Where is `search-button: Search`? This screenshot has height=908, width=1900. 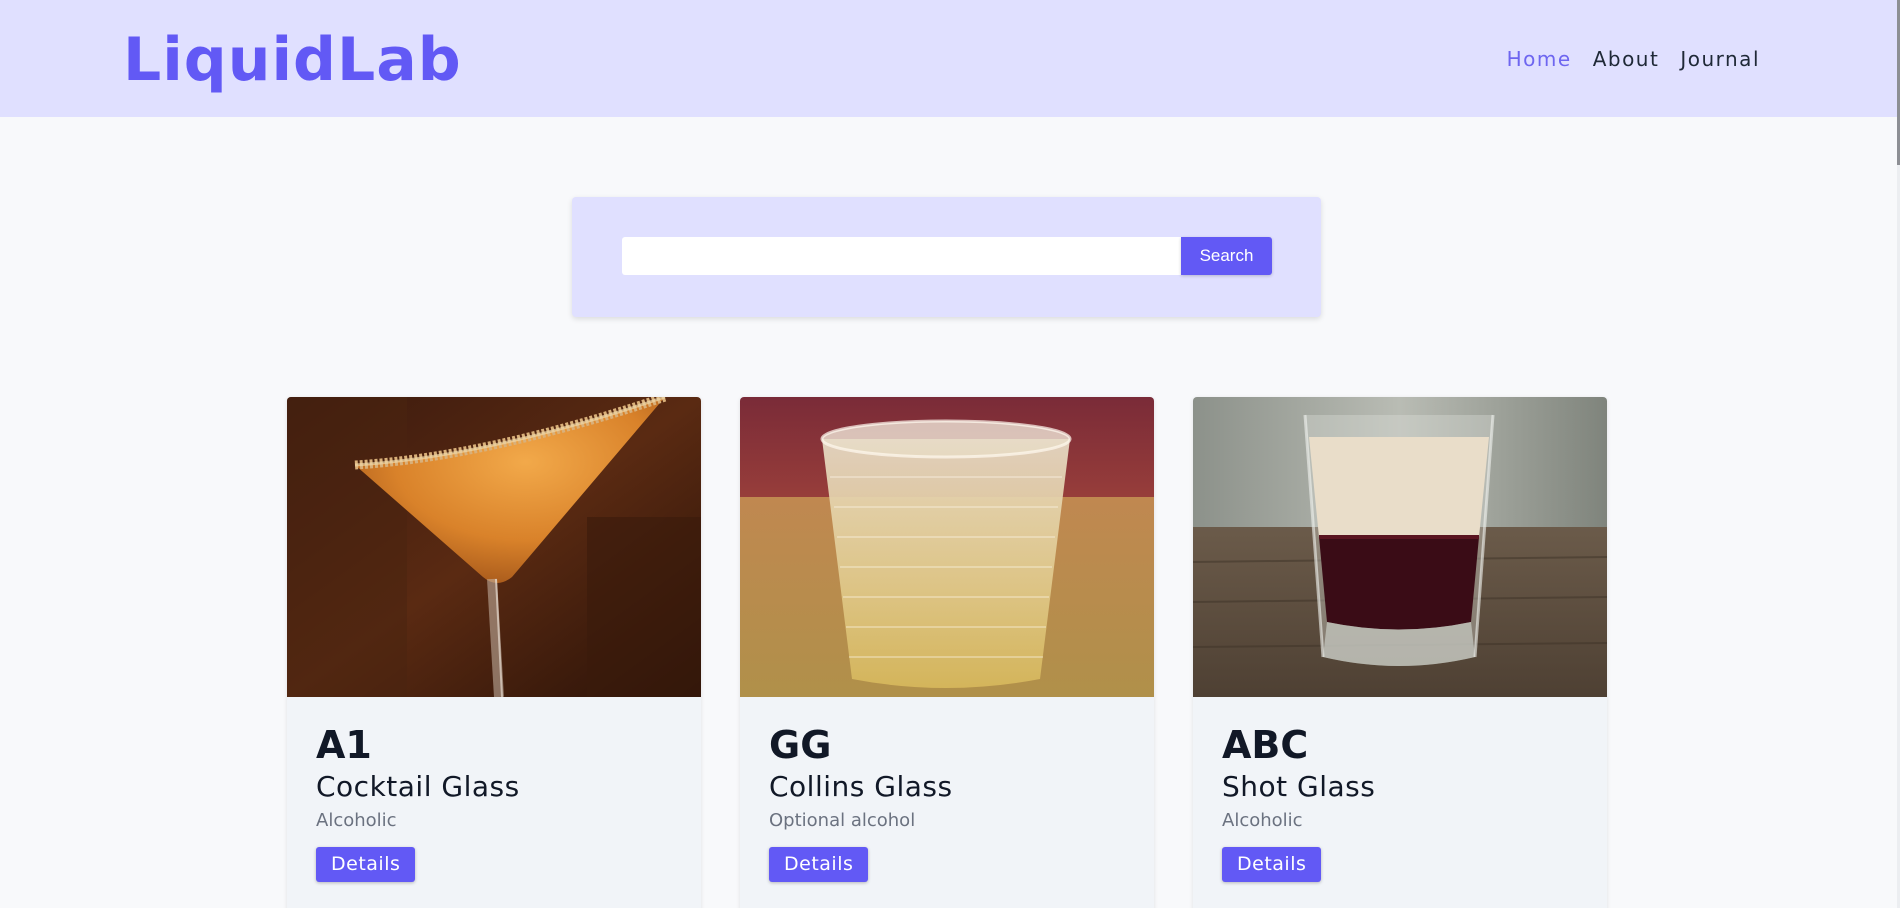
search-button: Search is located at coordinates (1226, 256).